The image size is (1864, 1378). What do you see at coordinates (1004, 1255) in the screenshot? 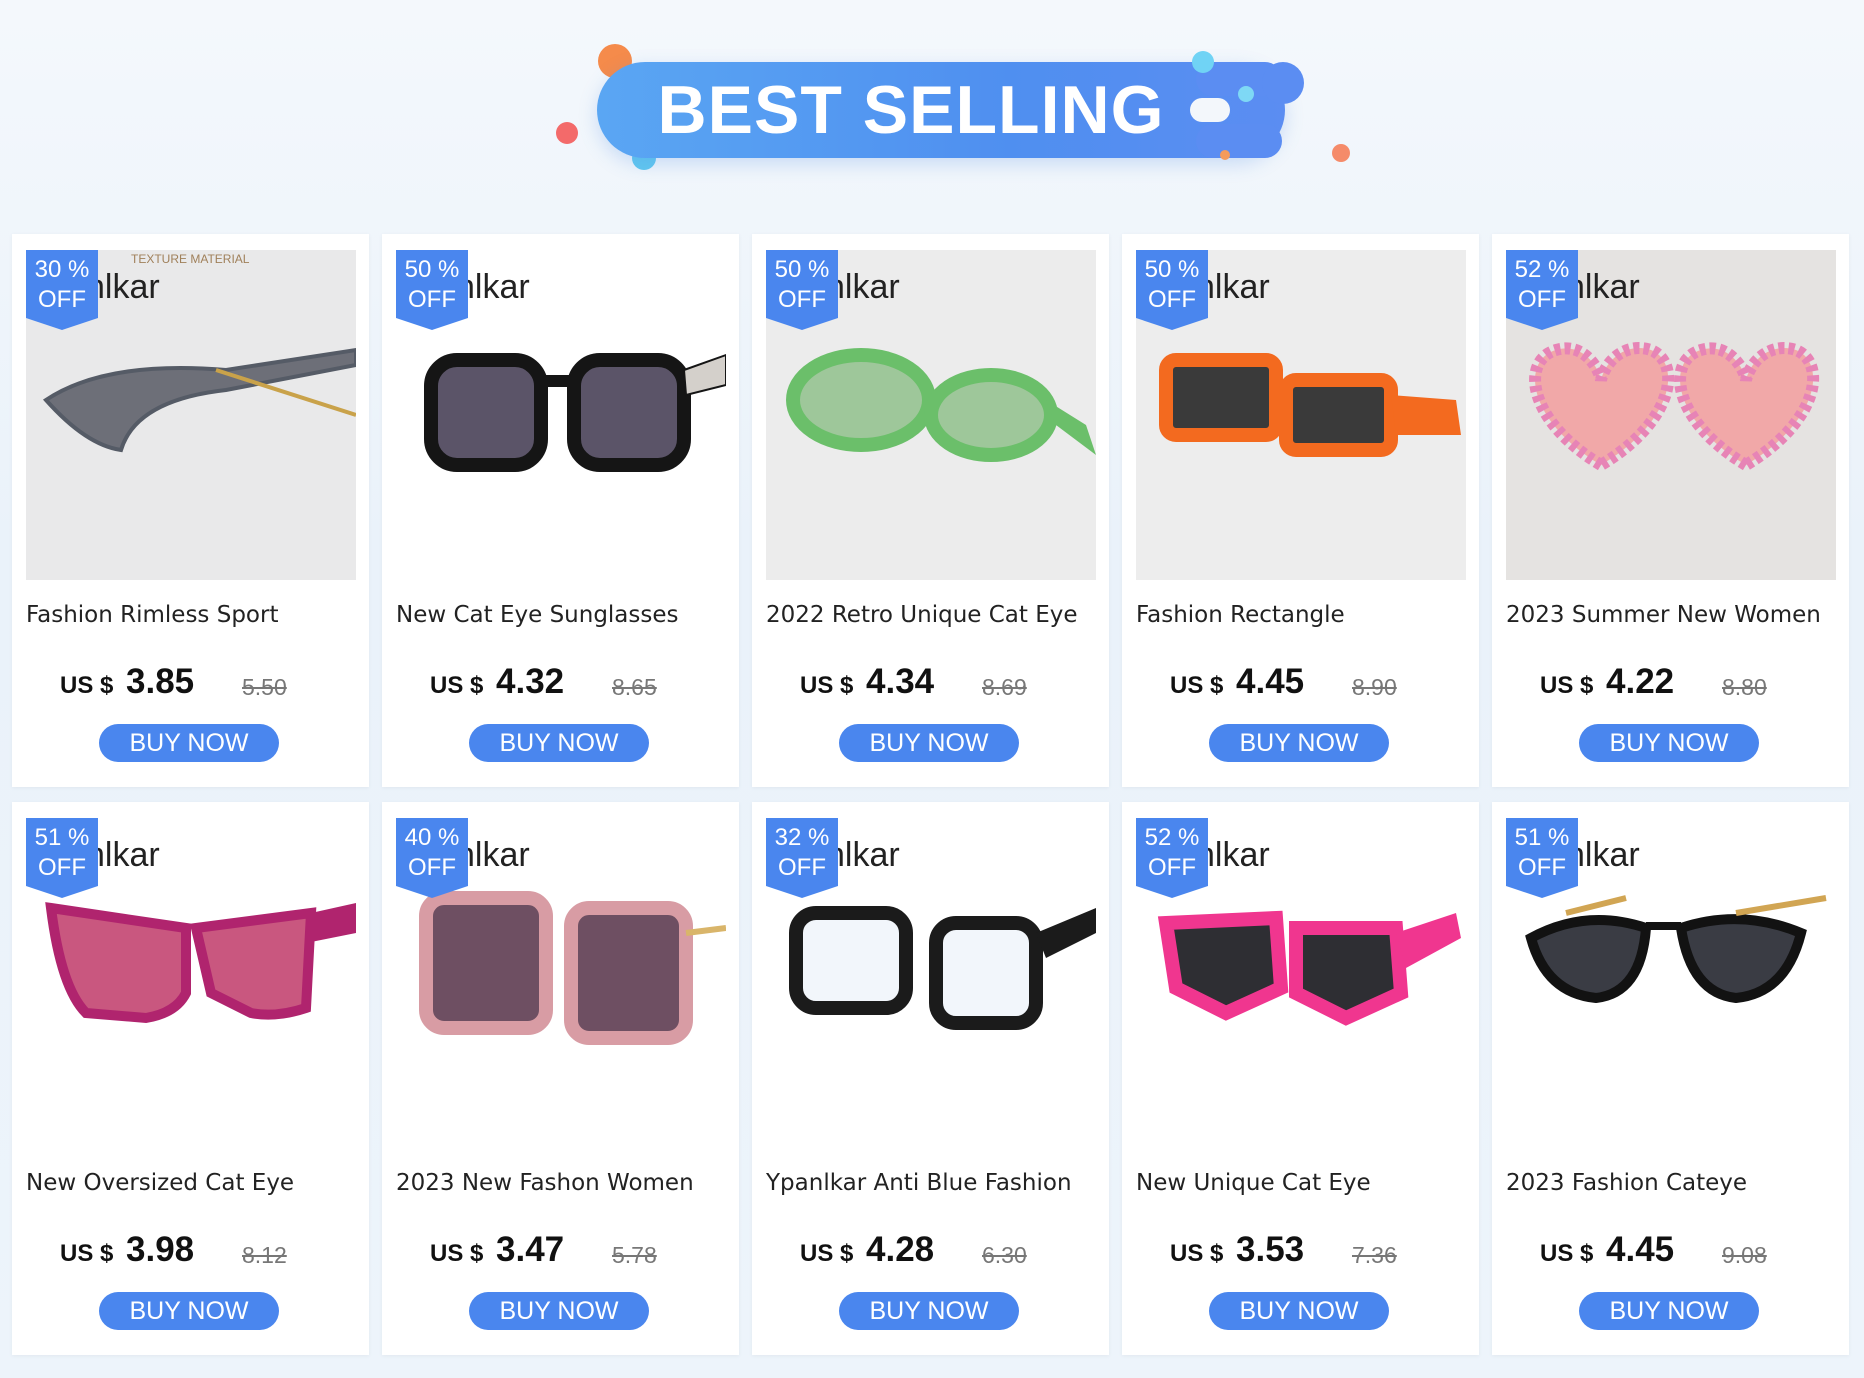
I see `original-price: 6.30` at bounding box center [1004, 1255].